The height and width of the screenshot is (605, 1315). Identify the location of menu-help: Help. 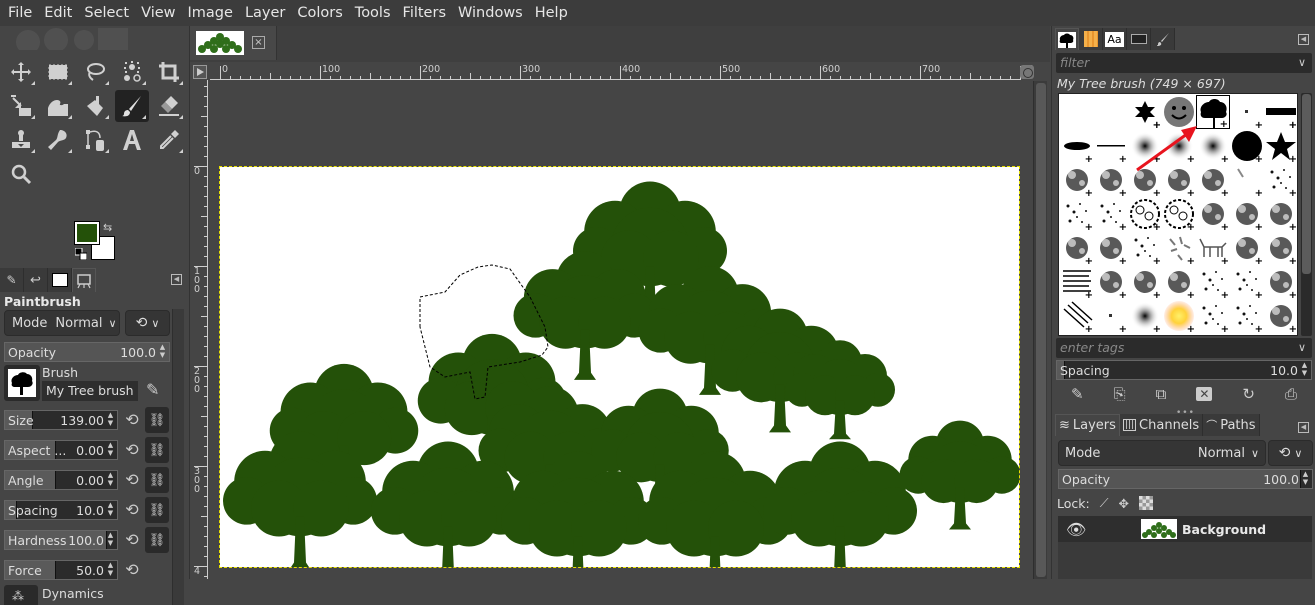
(551, 13).